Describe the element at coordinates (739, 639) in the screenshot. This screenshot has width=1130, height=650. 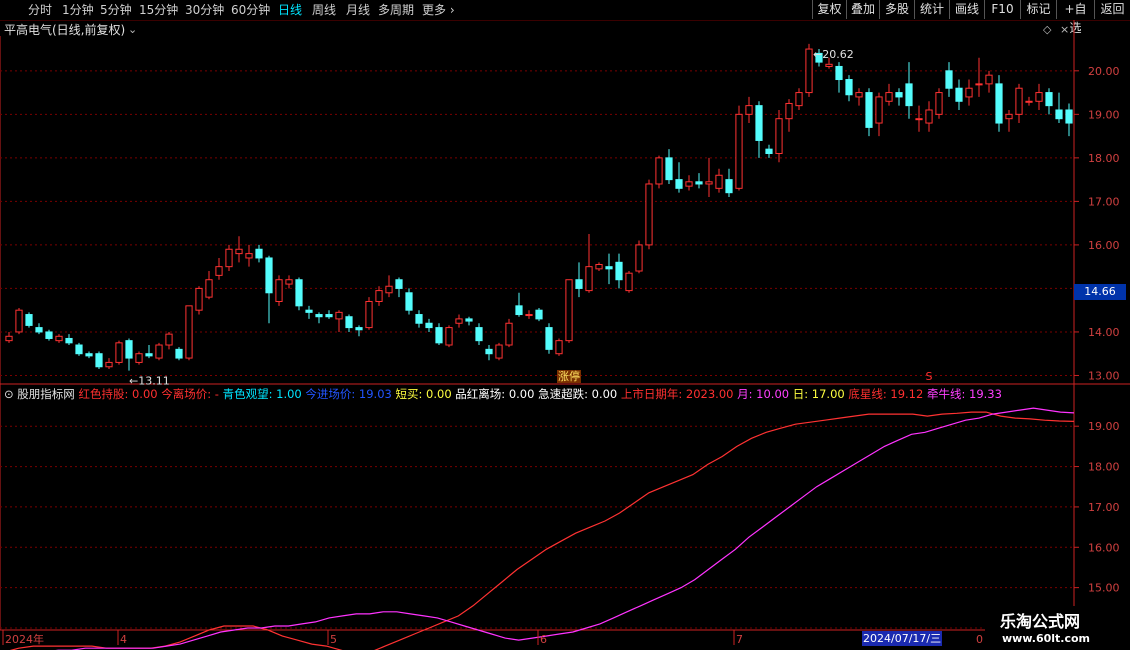
I see `time-label-4: 7` at that location.